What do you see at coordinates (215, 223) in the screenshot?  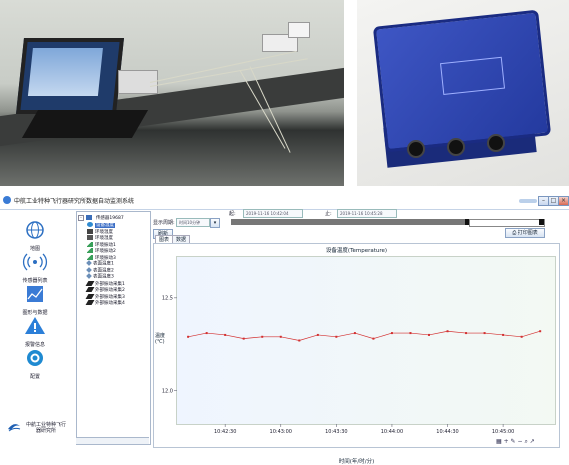 I see `chevron-down-icon: ▾` at bounding box center [215, 223].